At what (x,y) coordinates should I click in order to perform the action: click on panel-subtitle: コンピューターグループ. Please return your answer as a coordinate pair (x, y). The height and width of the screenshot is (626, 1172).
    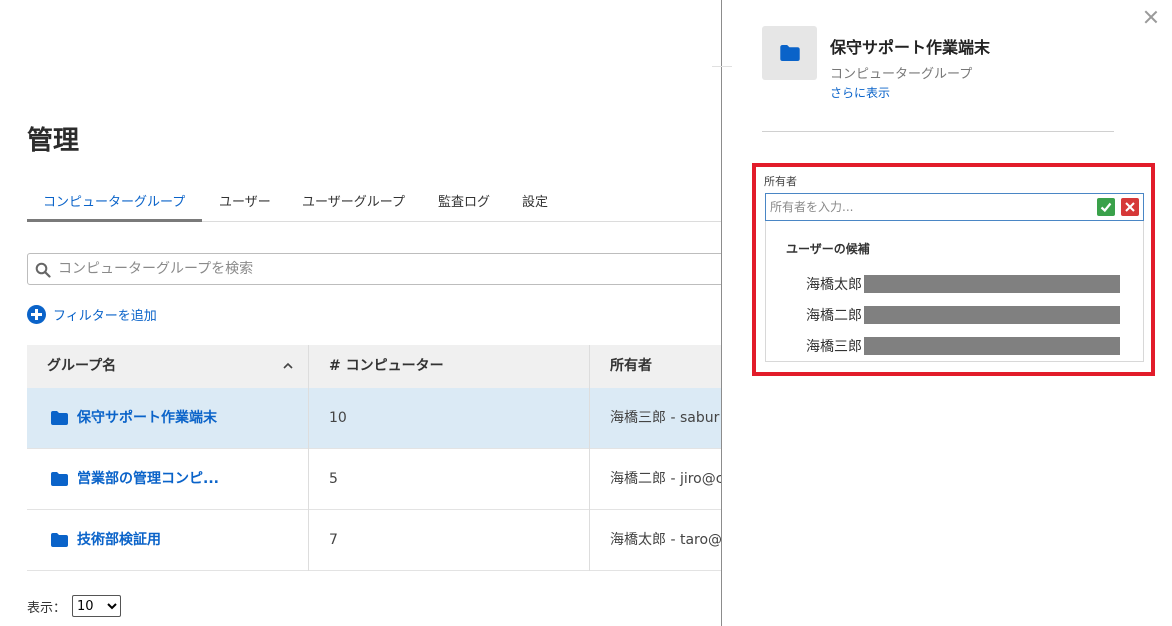
    Looking at the image, I should click on (901, 74).